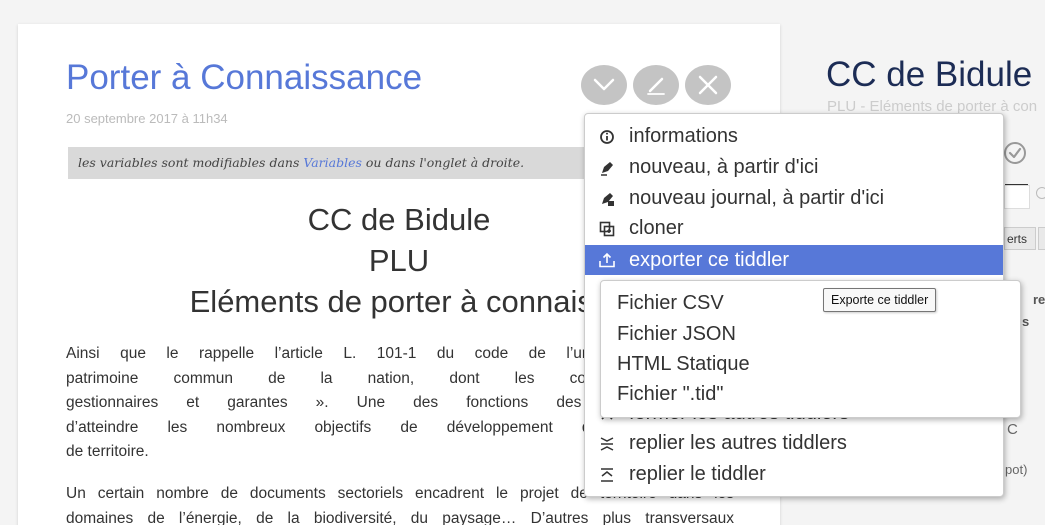 This screenshot has height=525, width=1045. What do you see at coordinates (794, 167) in the screenshot?
I see `menu-item-new-here: nouveau, à partir d'ici` at bounding box center [794, 167].